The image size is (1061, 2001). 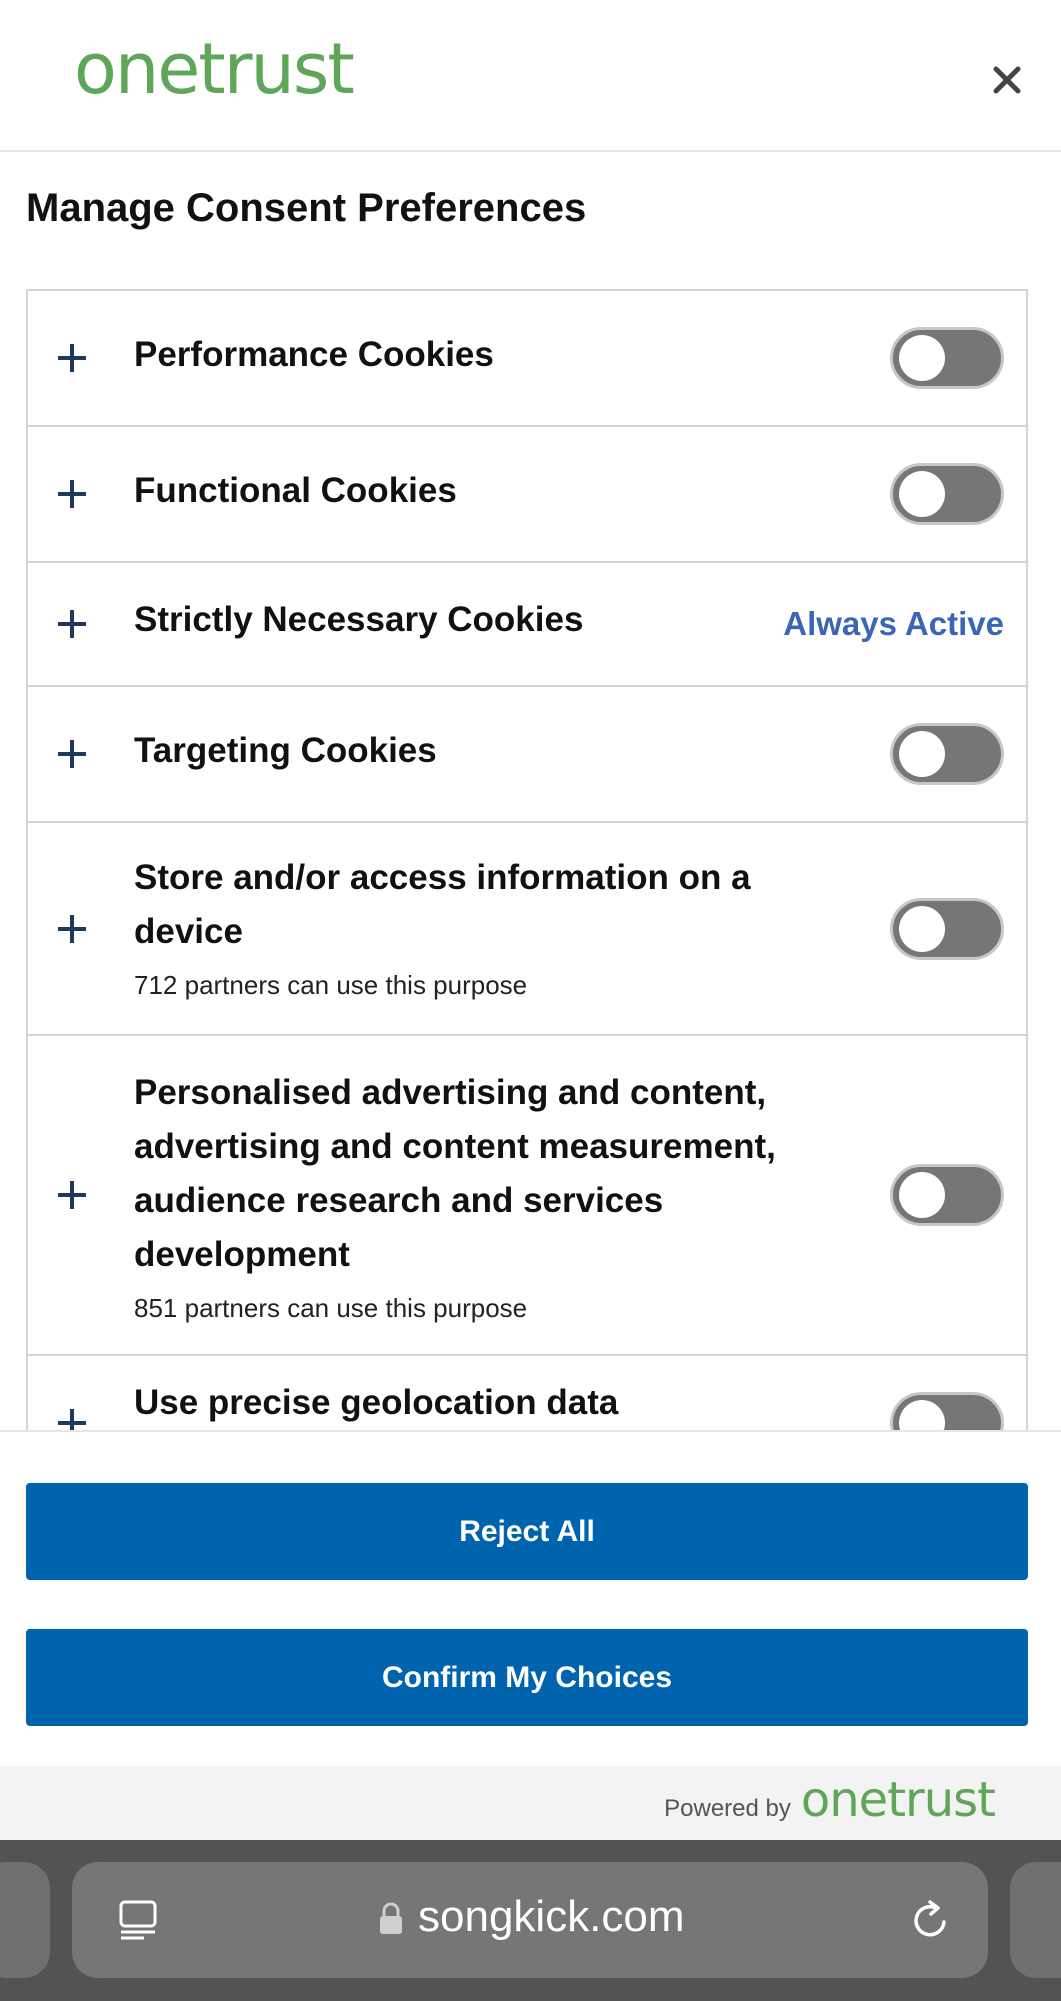 I want to click on category-row-geolocation: Use precise geolocation data, so click(x=527, y=1392).